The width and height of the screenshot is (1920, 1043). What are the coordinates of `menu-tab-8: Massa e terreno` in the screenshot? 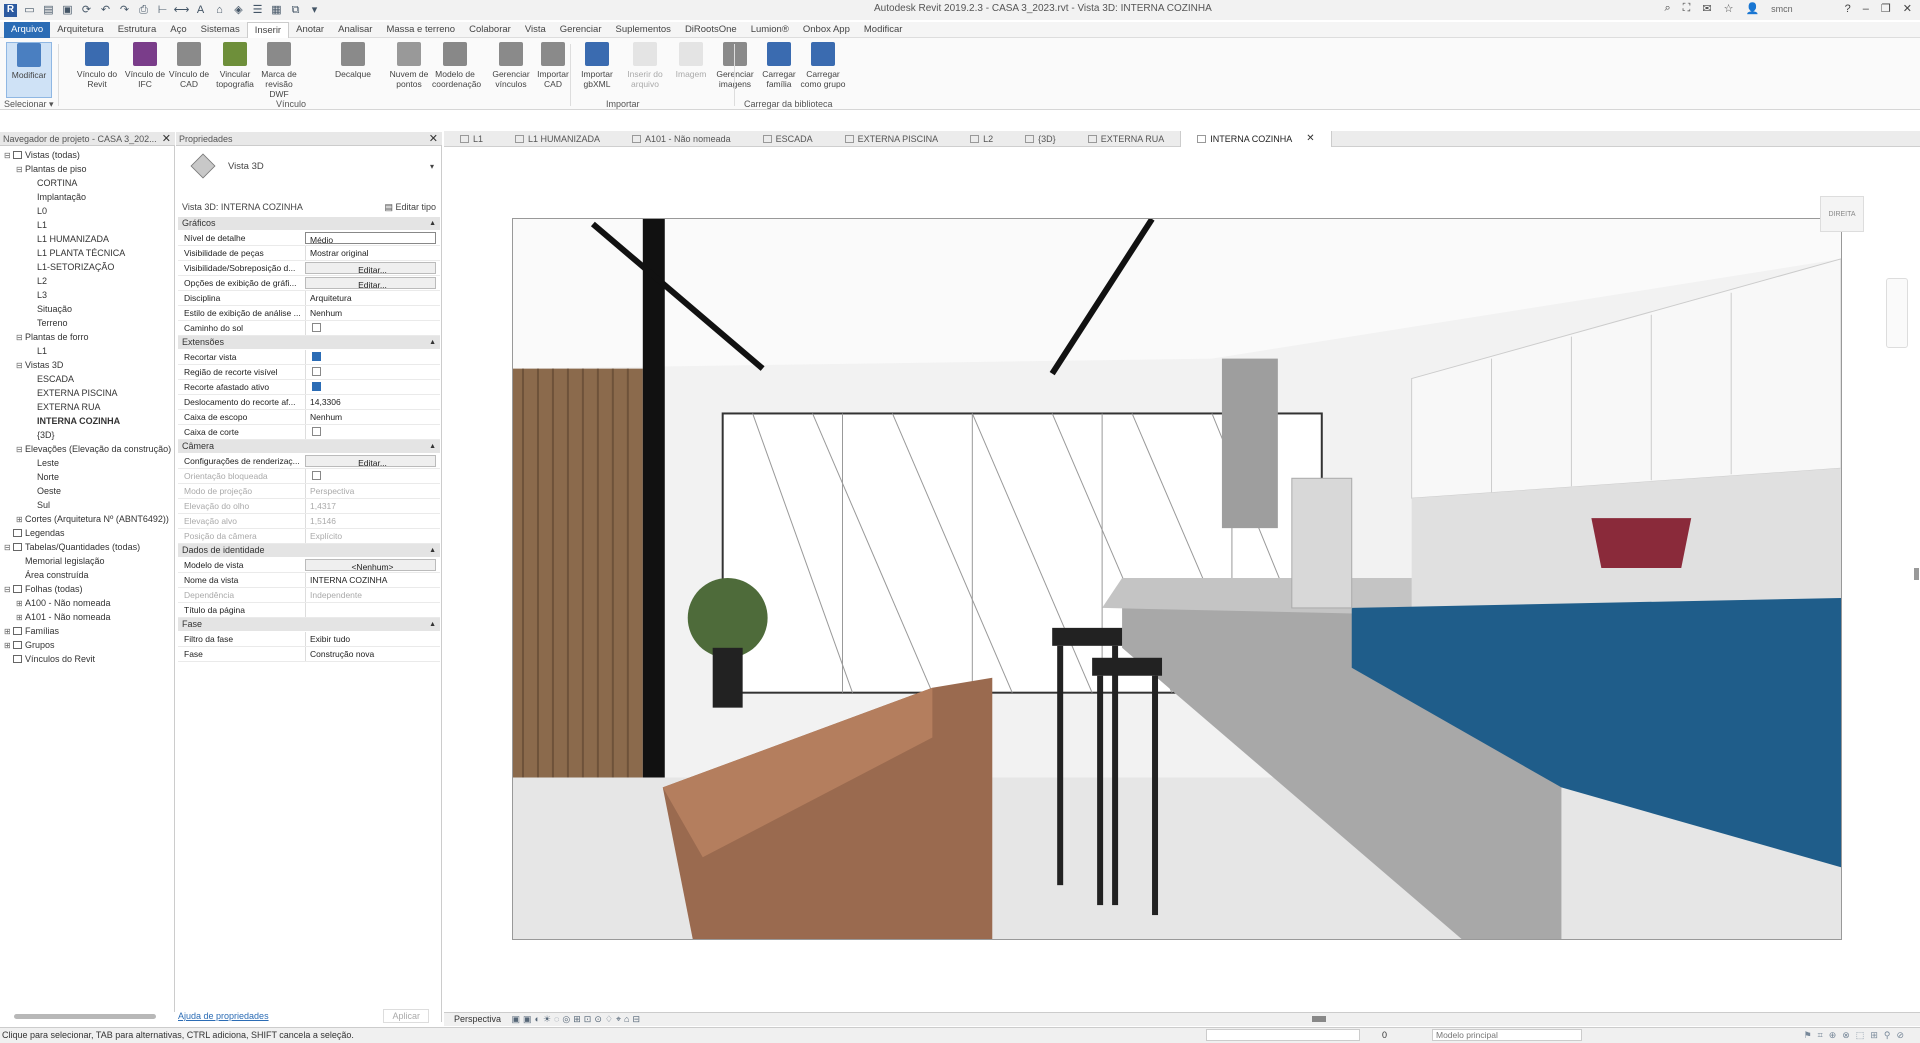 It's located at (420, 30).